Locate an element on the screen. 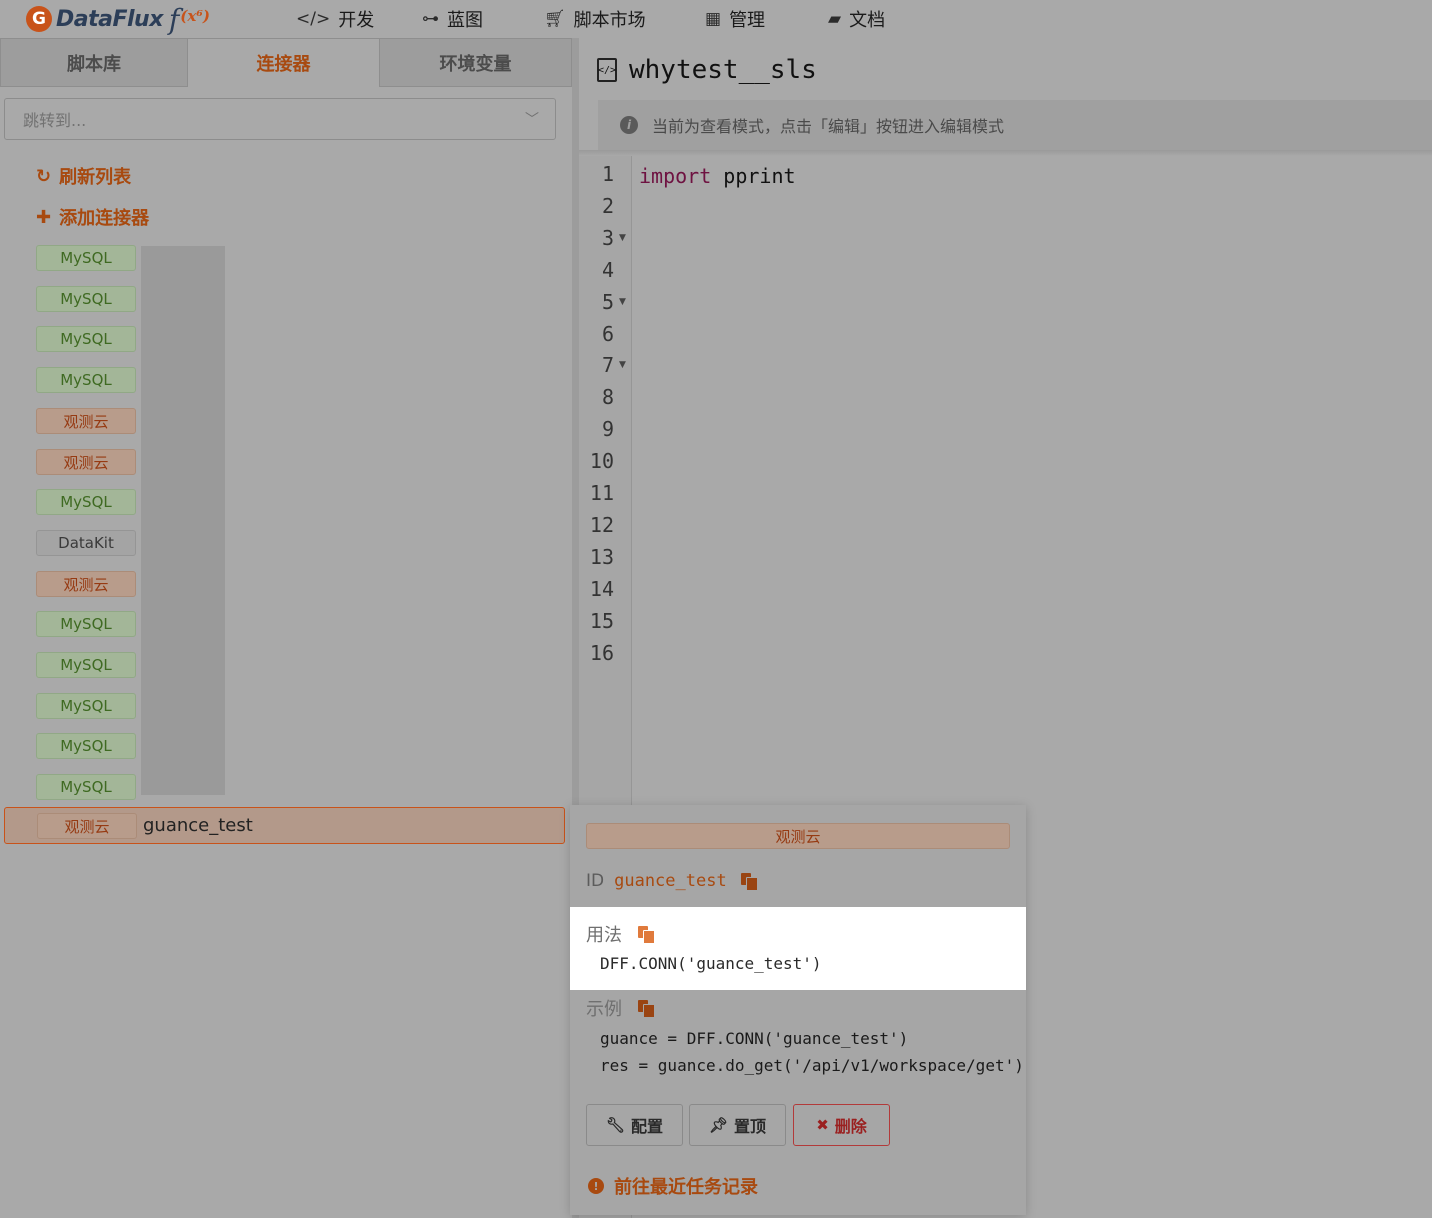 This screenshot has height=1218, width=1432. example-label: 示例 is located at coordinates (604, 1009).